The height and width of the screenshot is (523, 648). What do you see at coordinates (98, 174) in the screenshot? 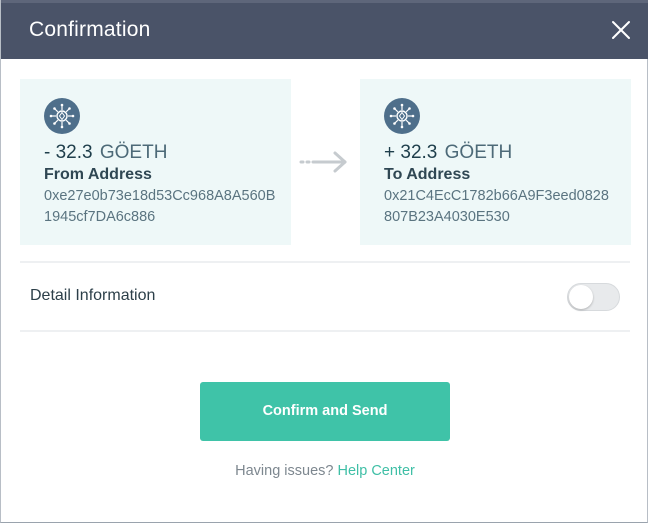
I see `from-address-label: From Address` at bounding box center [98, 174].